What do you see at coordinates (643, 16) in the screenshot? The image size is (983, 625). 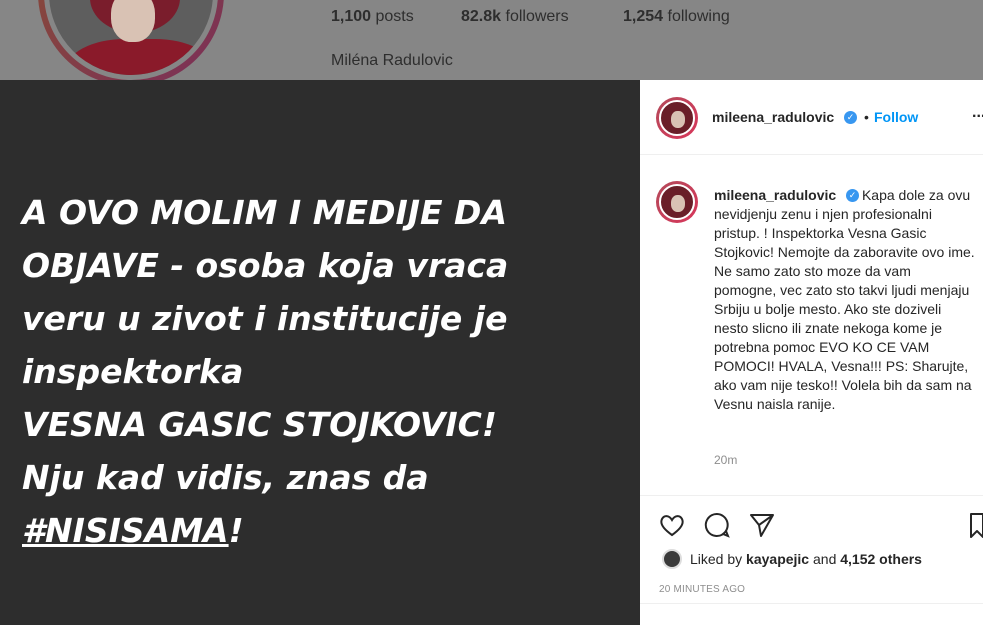 I see `following-count: 1,254` at bounding box center [643, 16].